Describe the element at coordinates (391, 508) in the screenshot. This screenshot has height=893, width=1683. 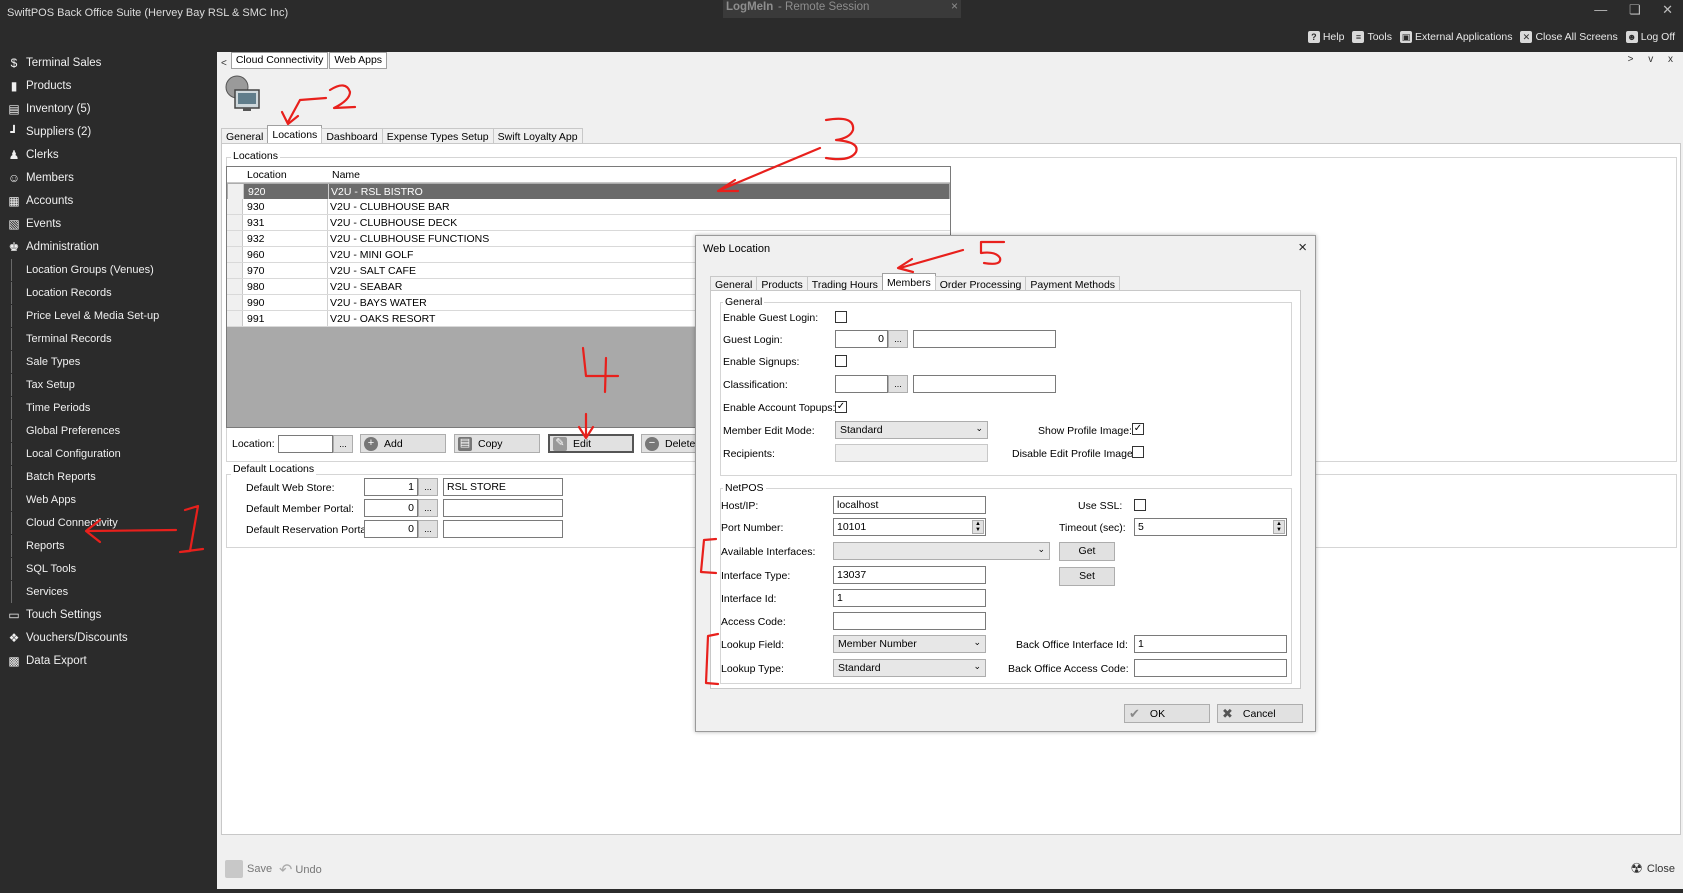
I see `default-member-portal-input: 0` at that location.